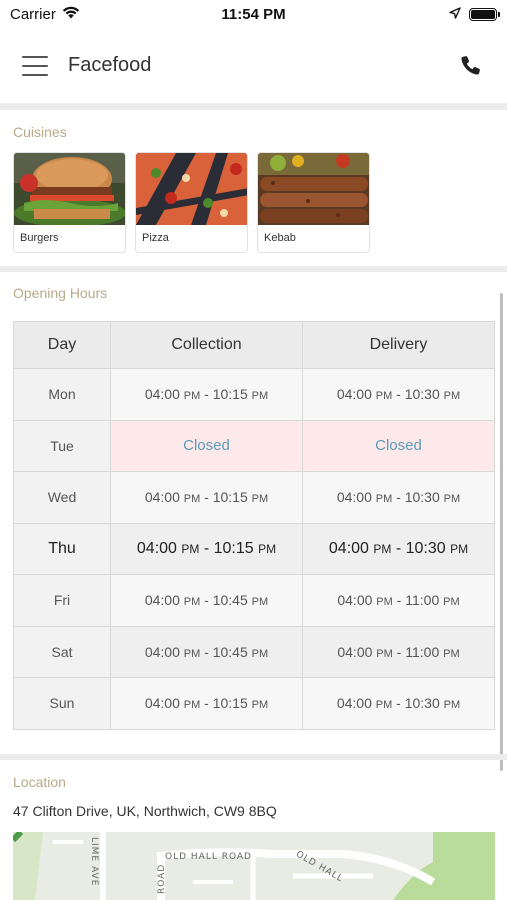 Image resolution: width=507 pixels, height=900 pixels. I want to click on status-bar: Carrier 11:54 PM, so click(253, 14).